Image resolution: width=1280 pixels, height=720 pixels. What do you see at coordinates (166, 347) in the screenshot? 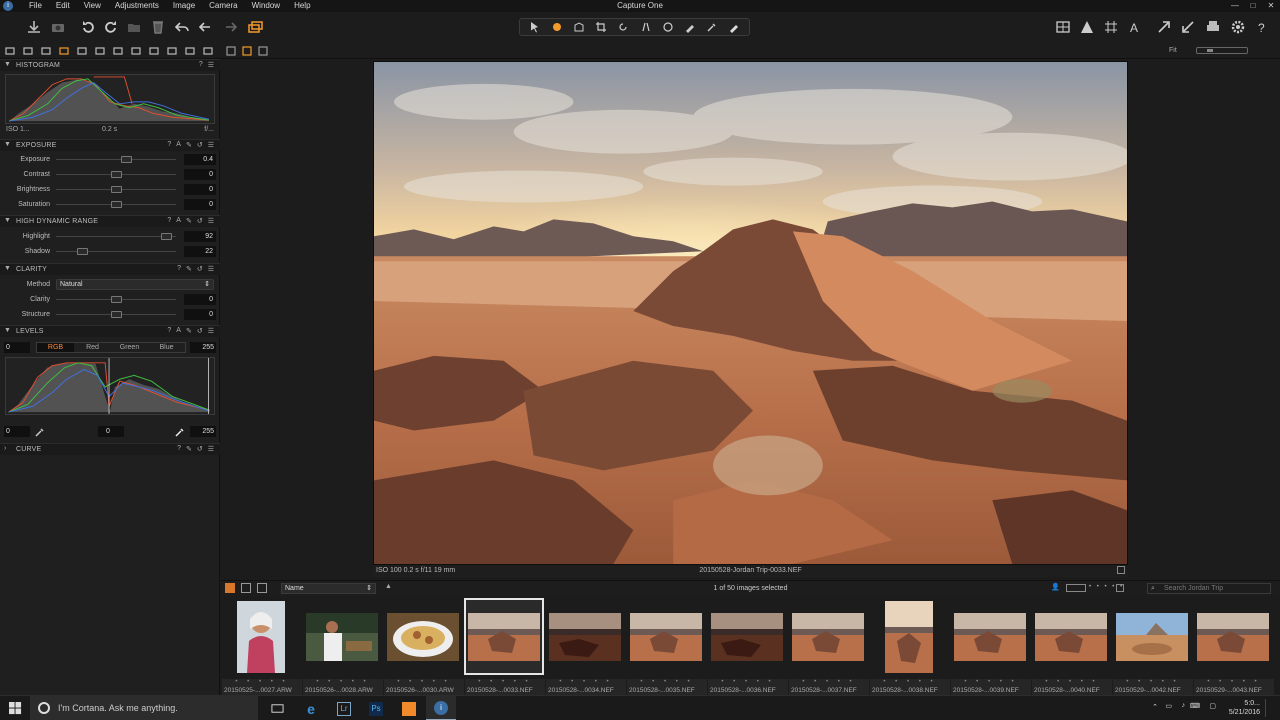
I see `levels-channel-blue: Blue` at bounding box center [166, 347].